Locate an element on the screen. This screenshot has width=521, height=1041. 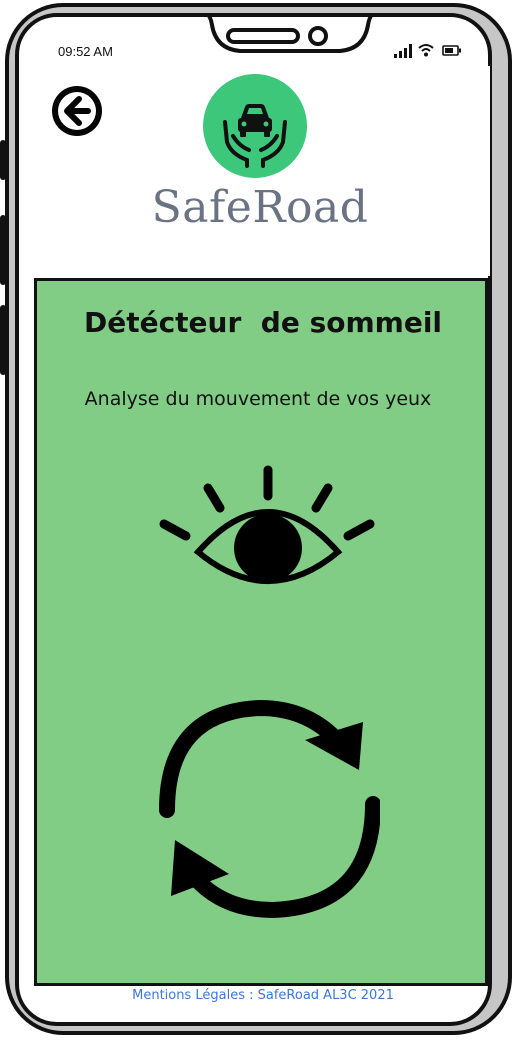
brand-name: SafeRoad is located at coordinates (260, 207).